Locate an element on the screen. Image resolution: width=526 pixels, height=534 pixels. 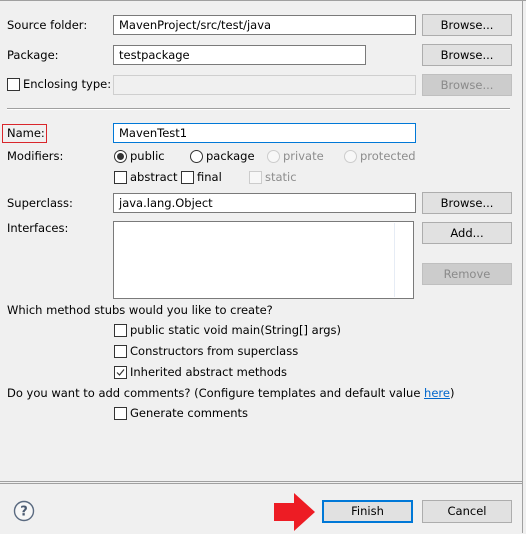
superclass-input: java.lang.Object is located at coordinates (264, 203).